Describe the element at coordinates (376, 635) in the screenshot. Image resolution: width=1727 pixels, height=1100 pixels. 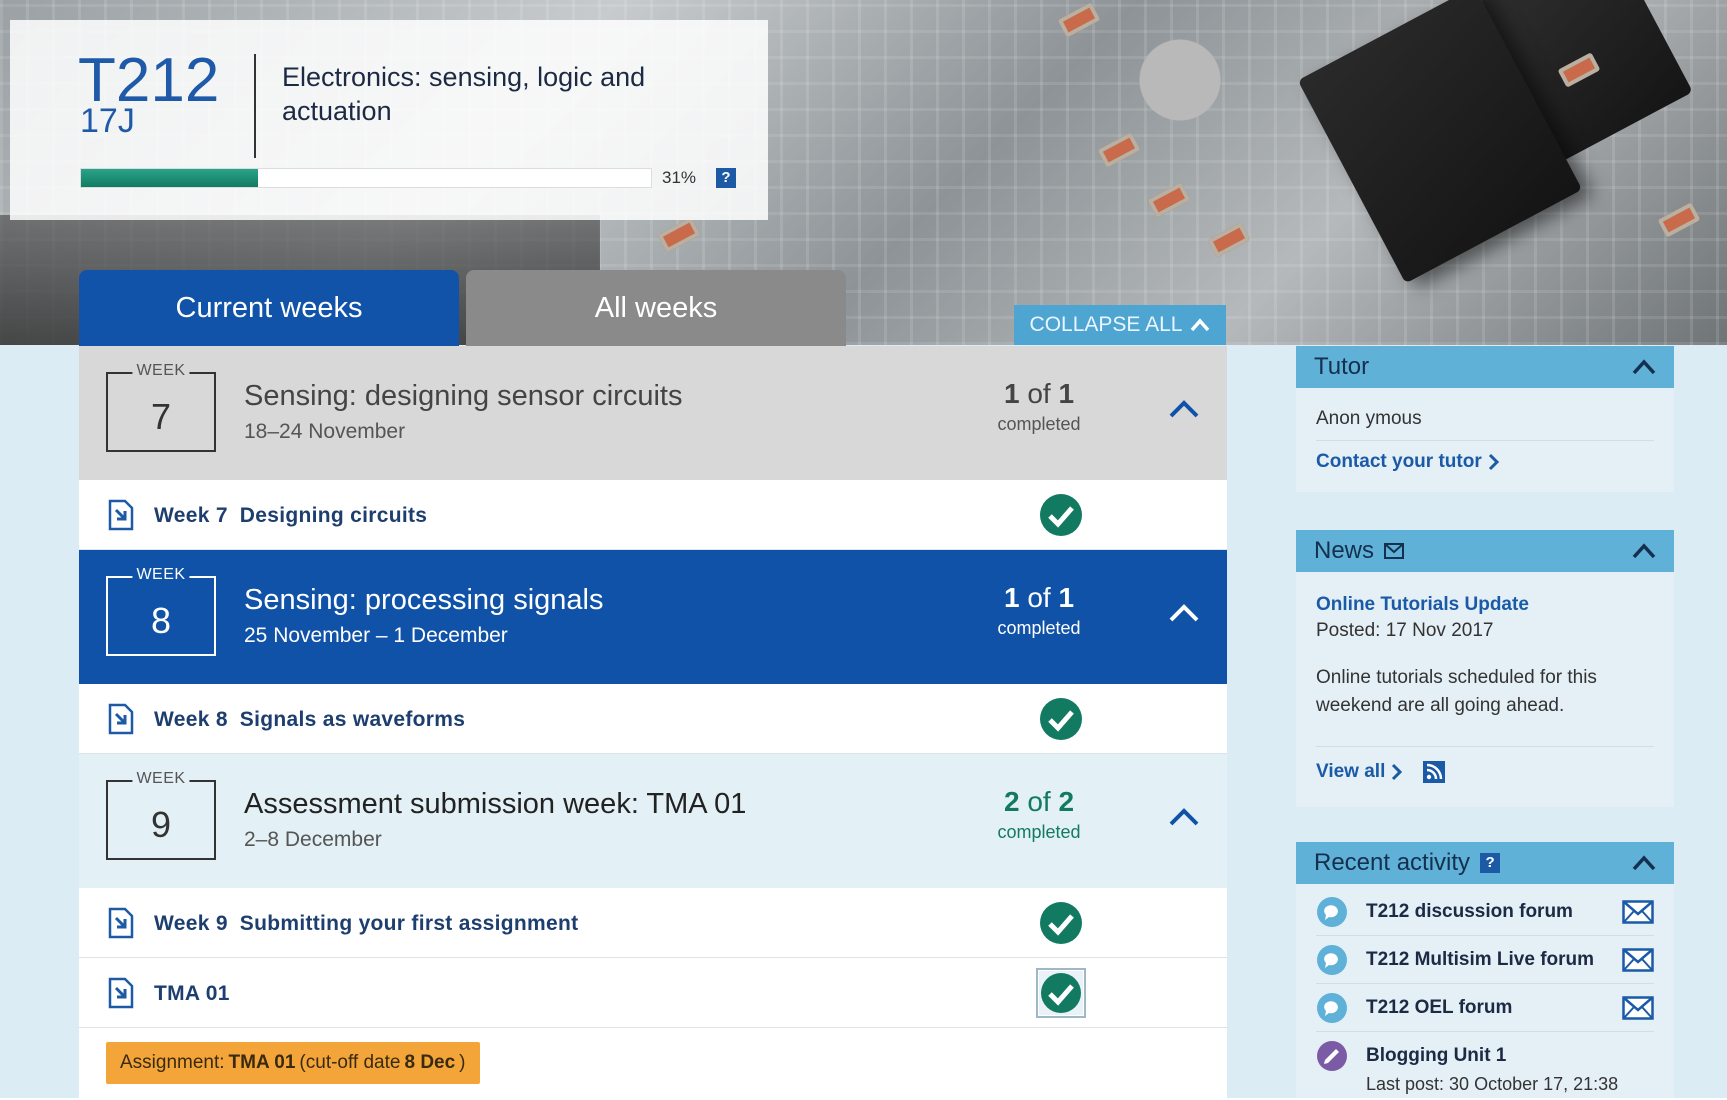
I see `week-dates: 25 November – 1 December` at that location.